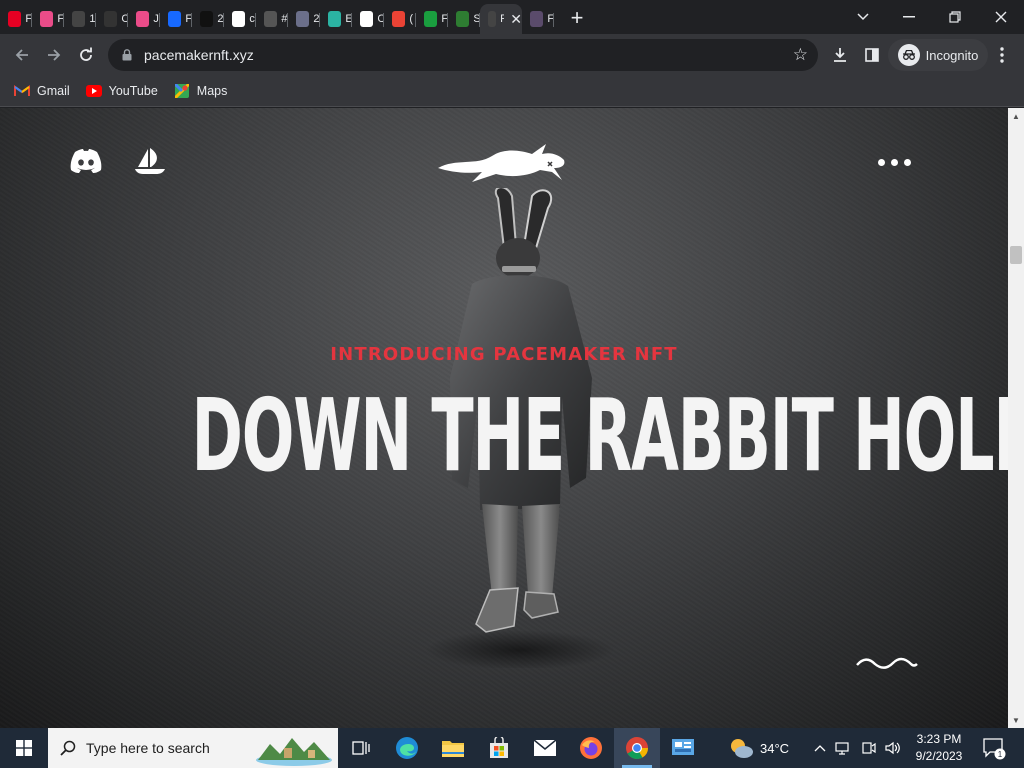 Image resolution: width=1024 pixels, height=768 pixels. What do you see at coordinates (199, 55) in the screenshot?
I see `url-text: pacemakernft.xyz` at bounding box center [199, 55].